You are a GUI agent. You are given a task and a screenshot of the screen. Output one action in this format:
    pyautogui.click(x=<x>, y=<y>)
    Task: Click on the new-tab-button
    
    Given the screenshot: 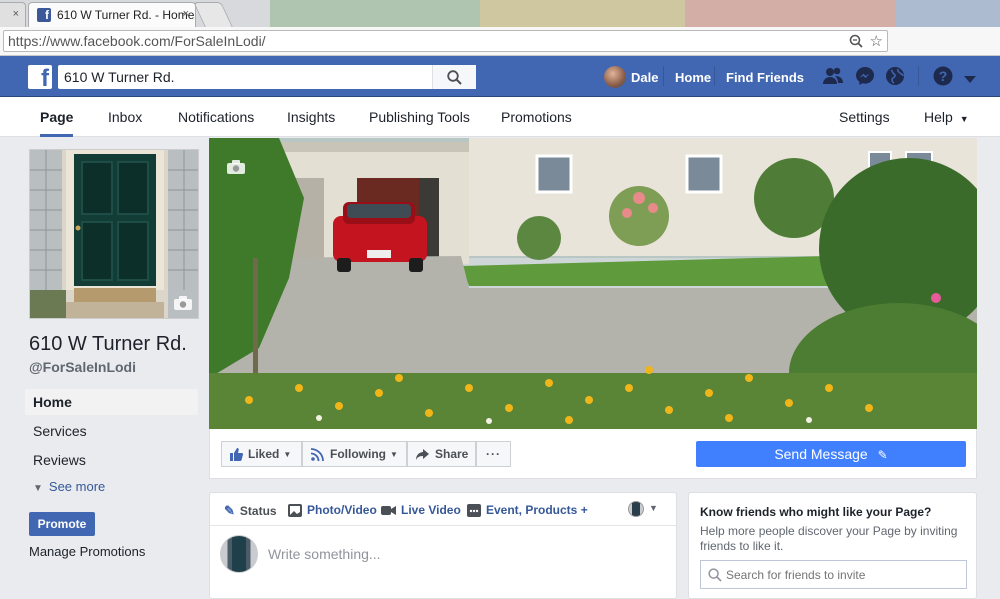 What is the action you would take?
    pyautogui.click(x=213, y=14)
    